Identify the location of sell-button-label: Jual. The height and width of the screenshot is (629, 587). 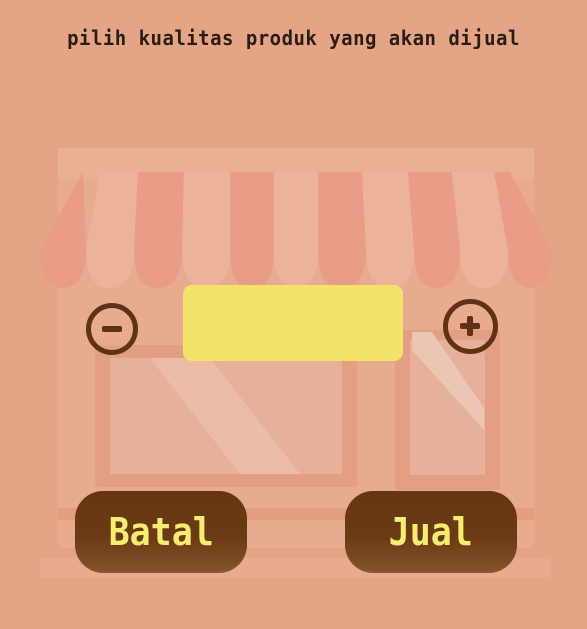
(431, 532).